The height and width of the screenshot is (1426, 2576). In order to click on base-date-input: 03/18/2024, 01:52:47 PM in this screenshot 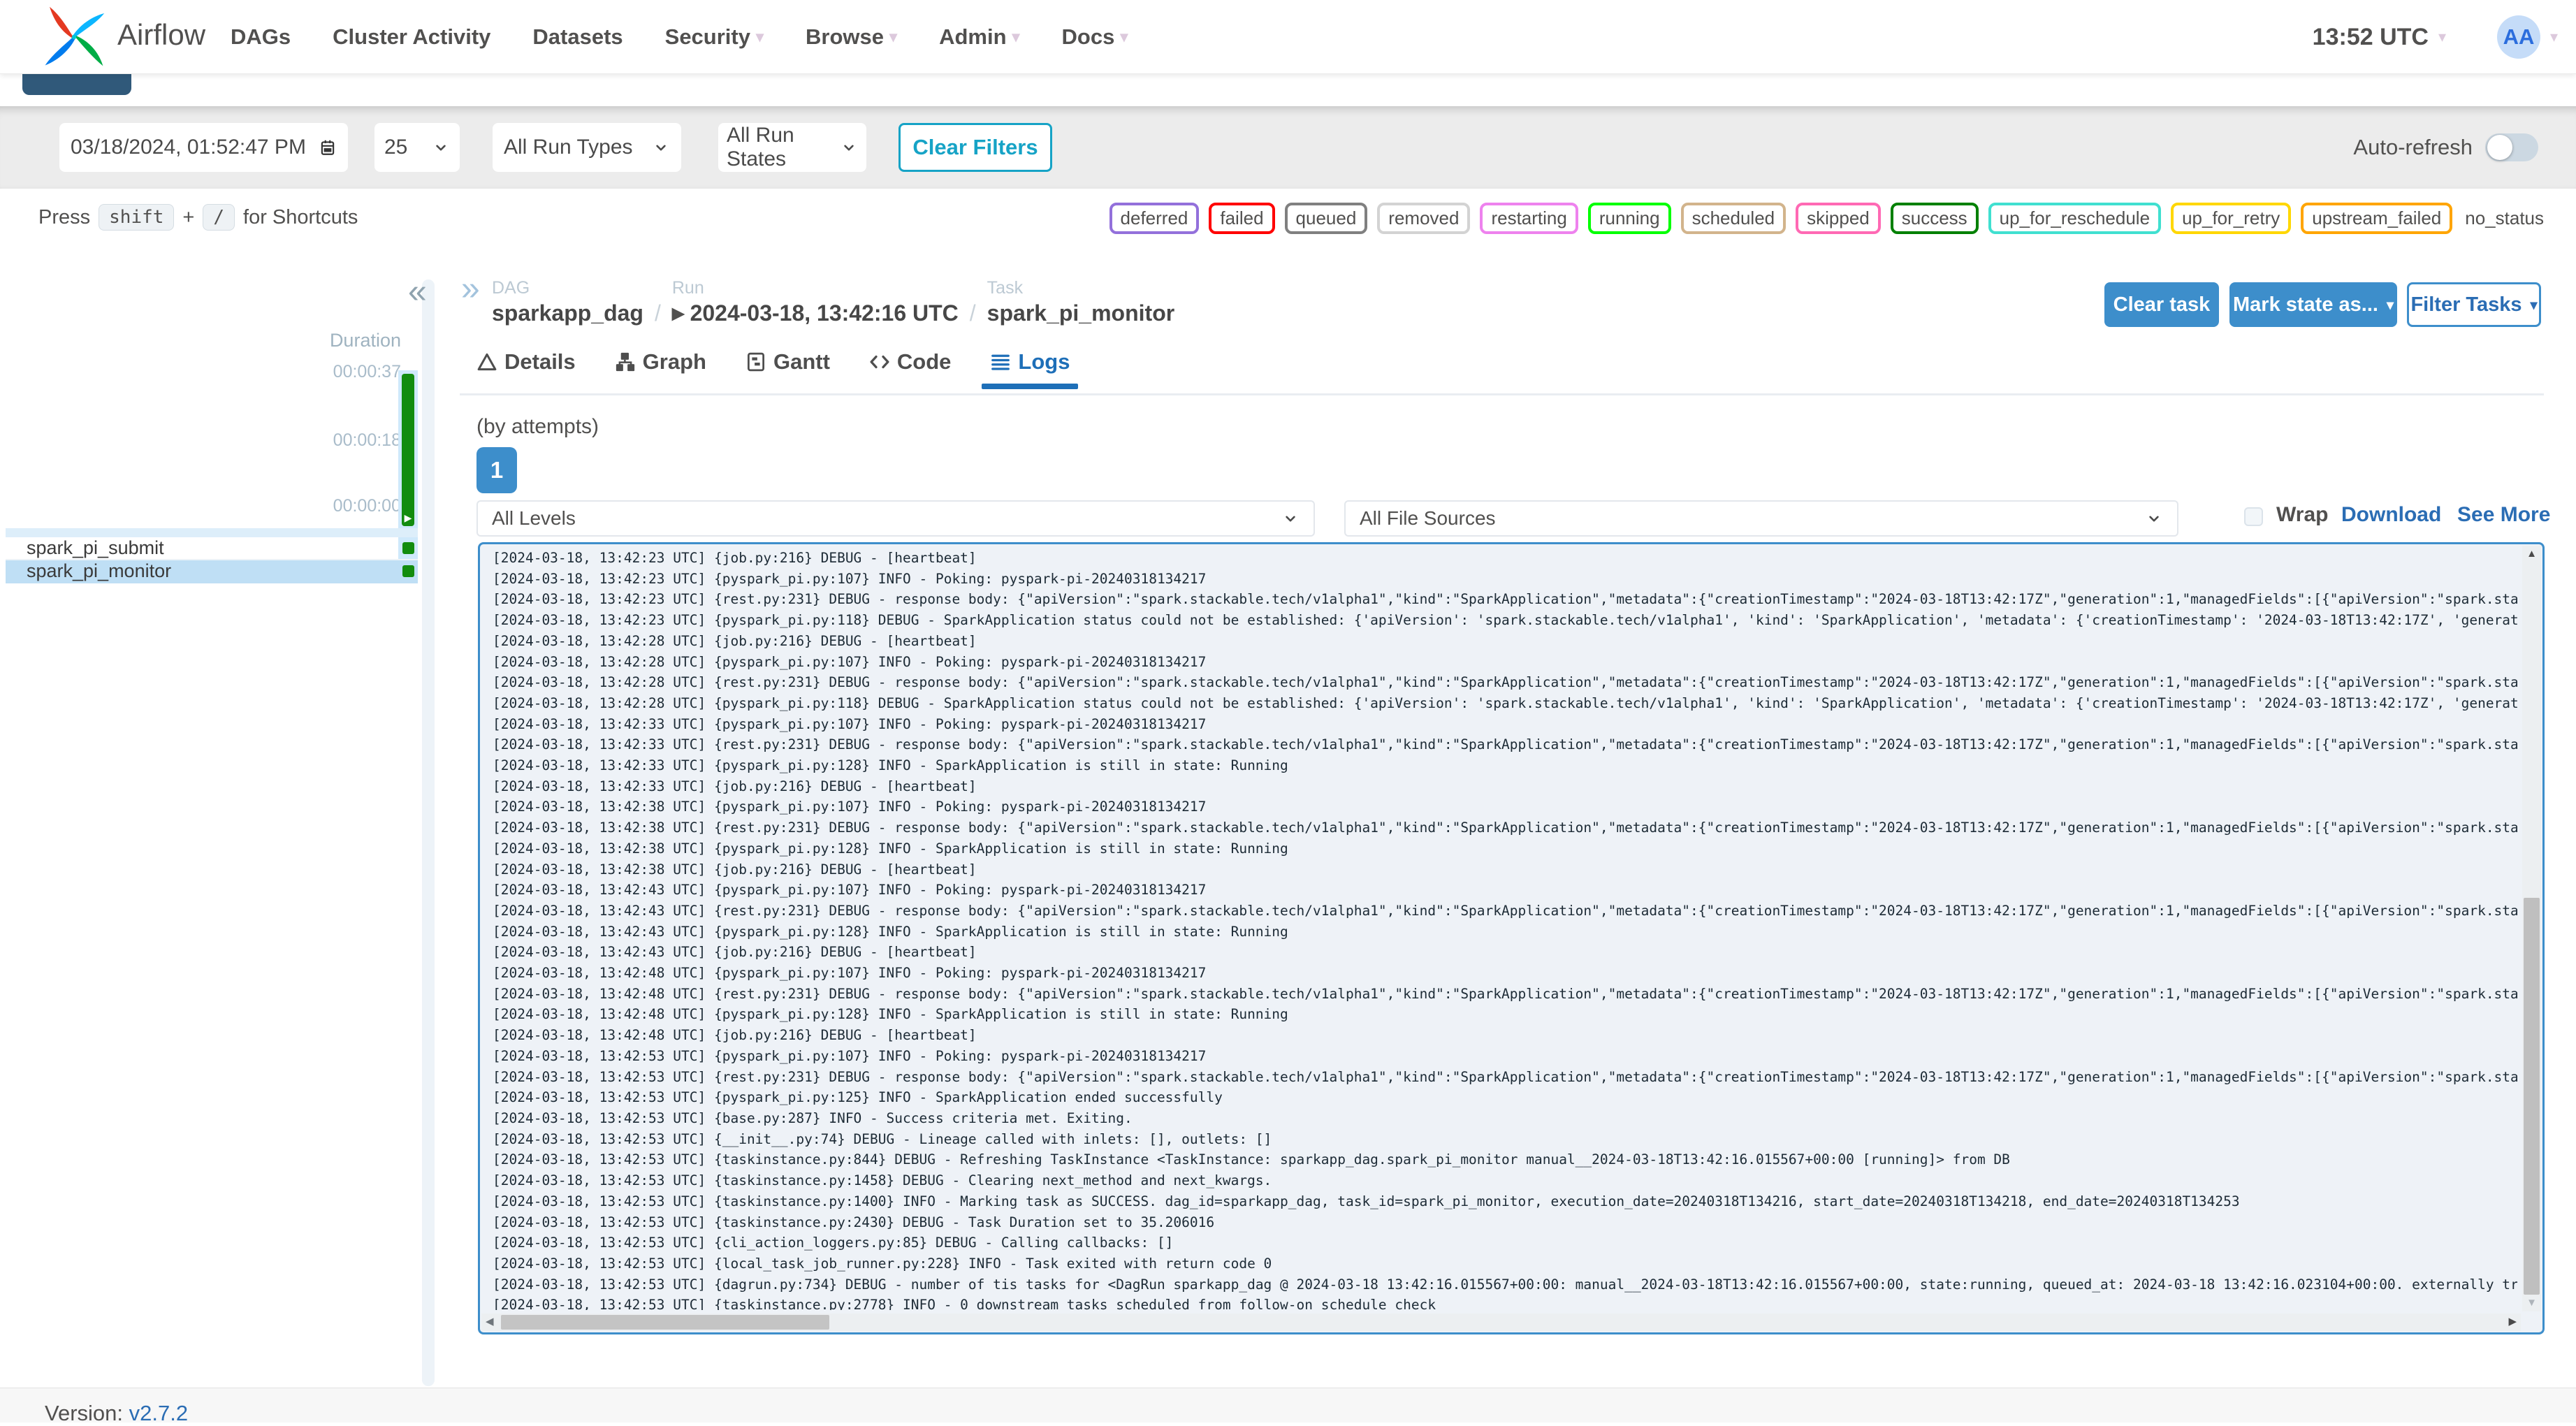, I will do `click(203, 147)`.